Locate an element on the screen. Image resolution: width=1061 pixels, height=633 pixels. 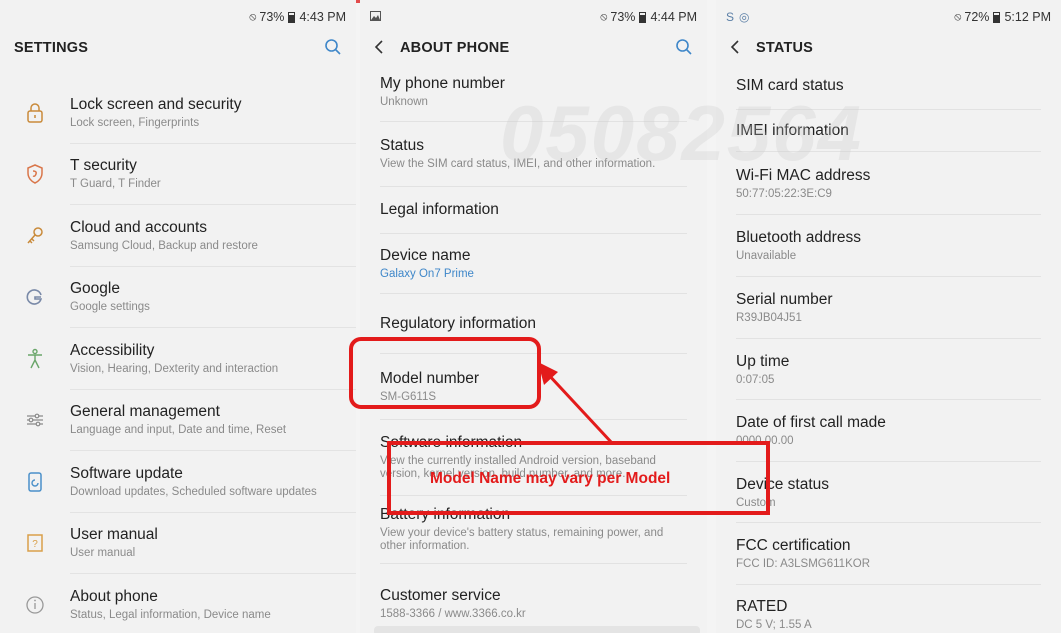
clock: 4:43 PM is located at coordinates (322, 17).